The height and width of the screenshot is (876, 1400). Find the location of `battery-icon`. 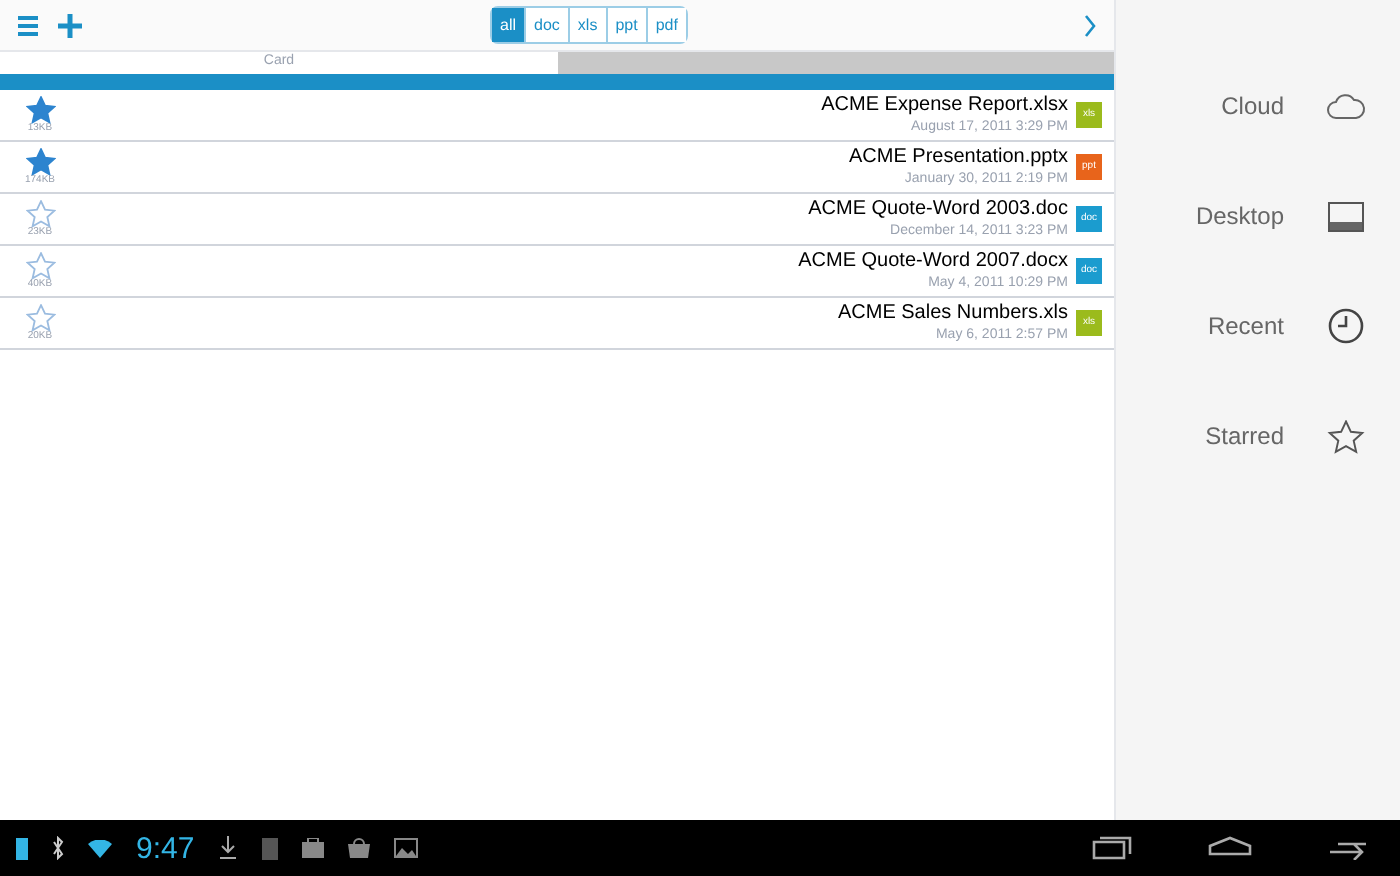

battery-icon is located at coordinates (22, 848).